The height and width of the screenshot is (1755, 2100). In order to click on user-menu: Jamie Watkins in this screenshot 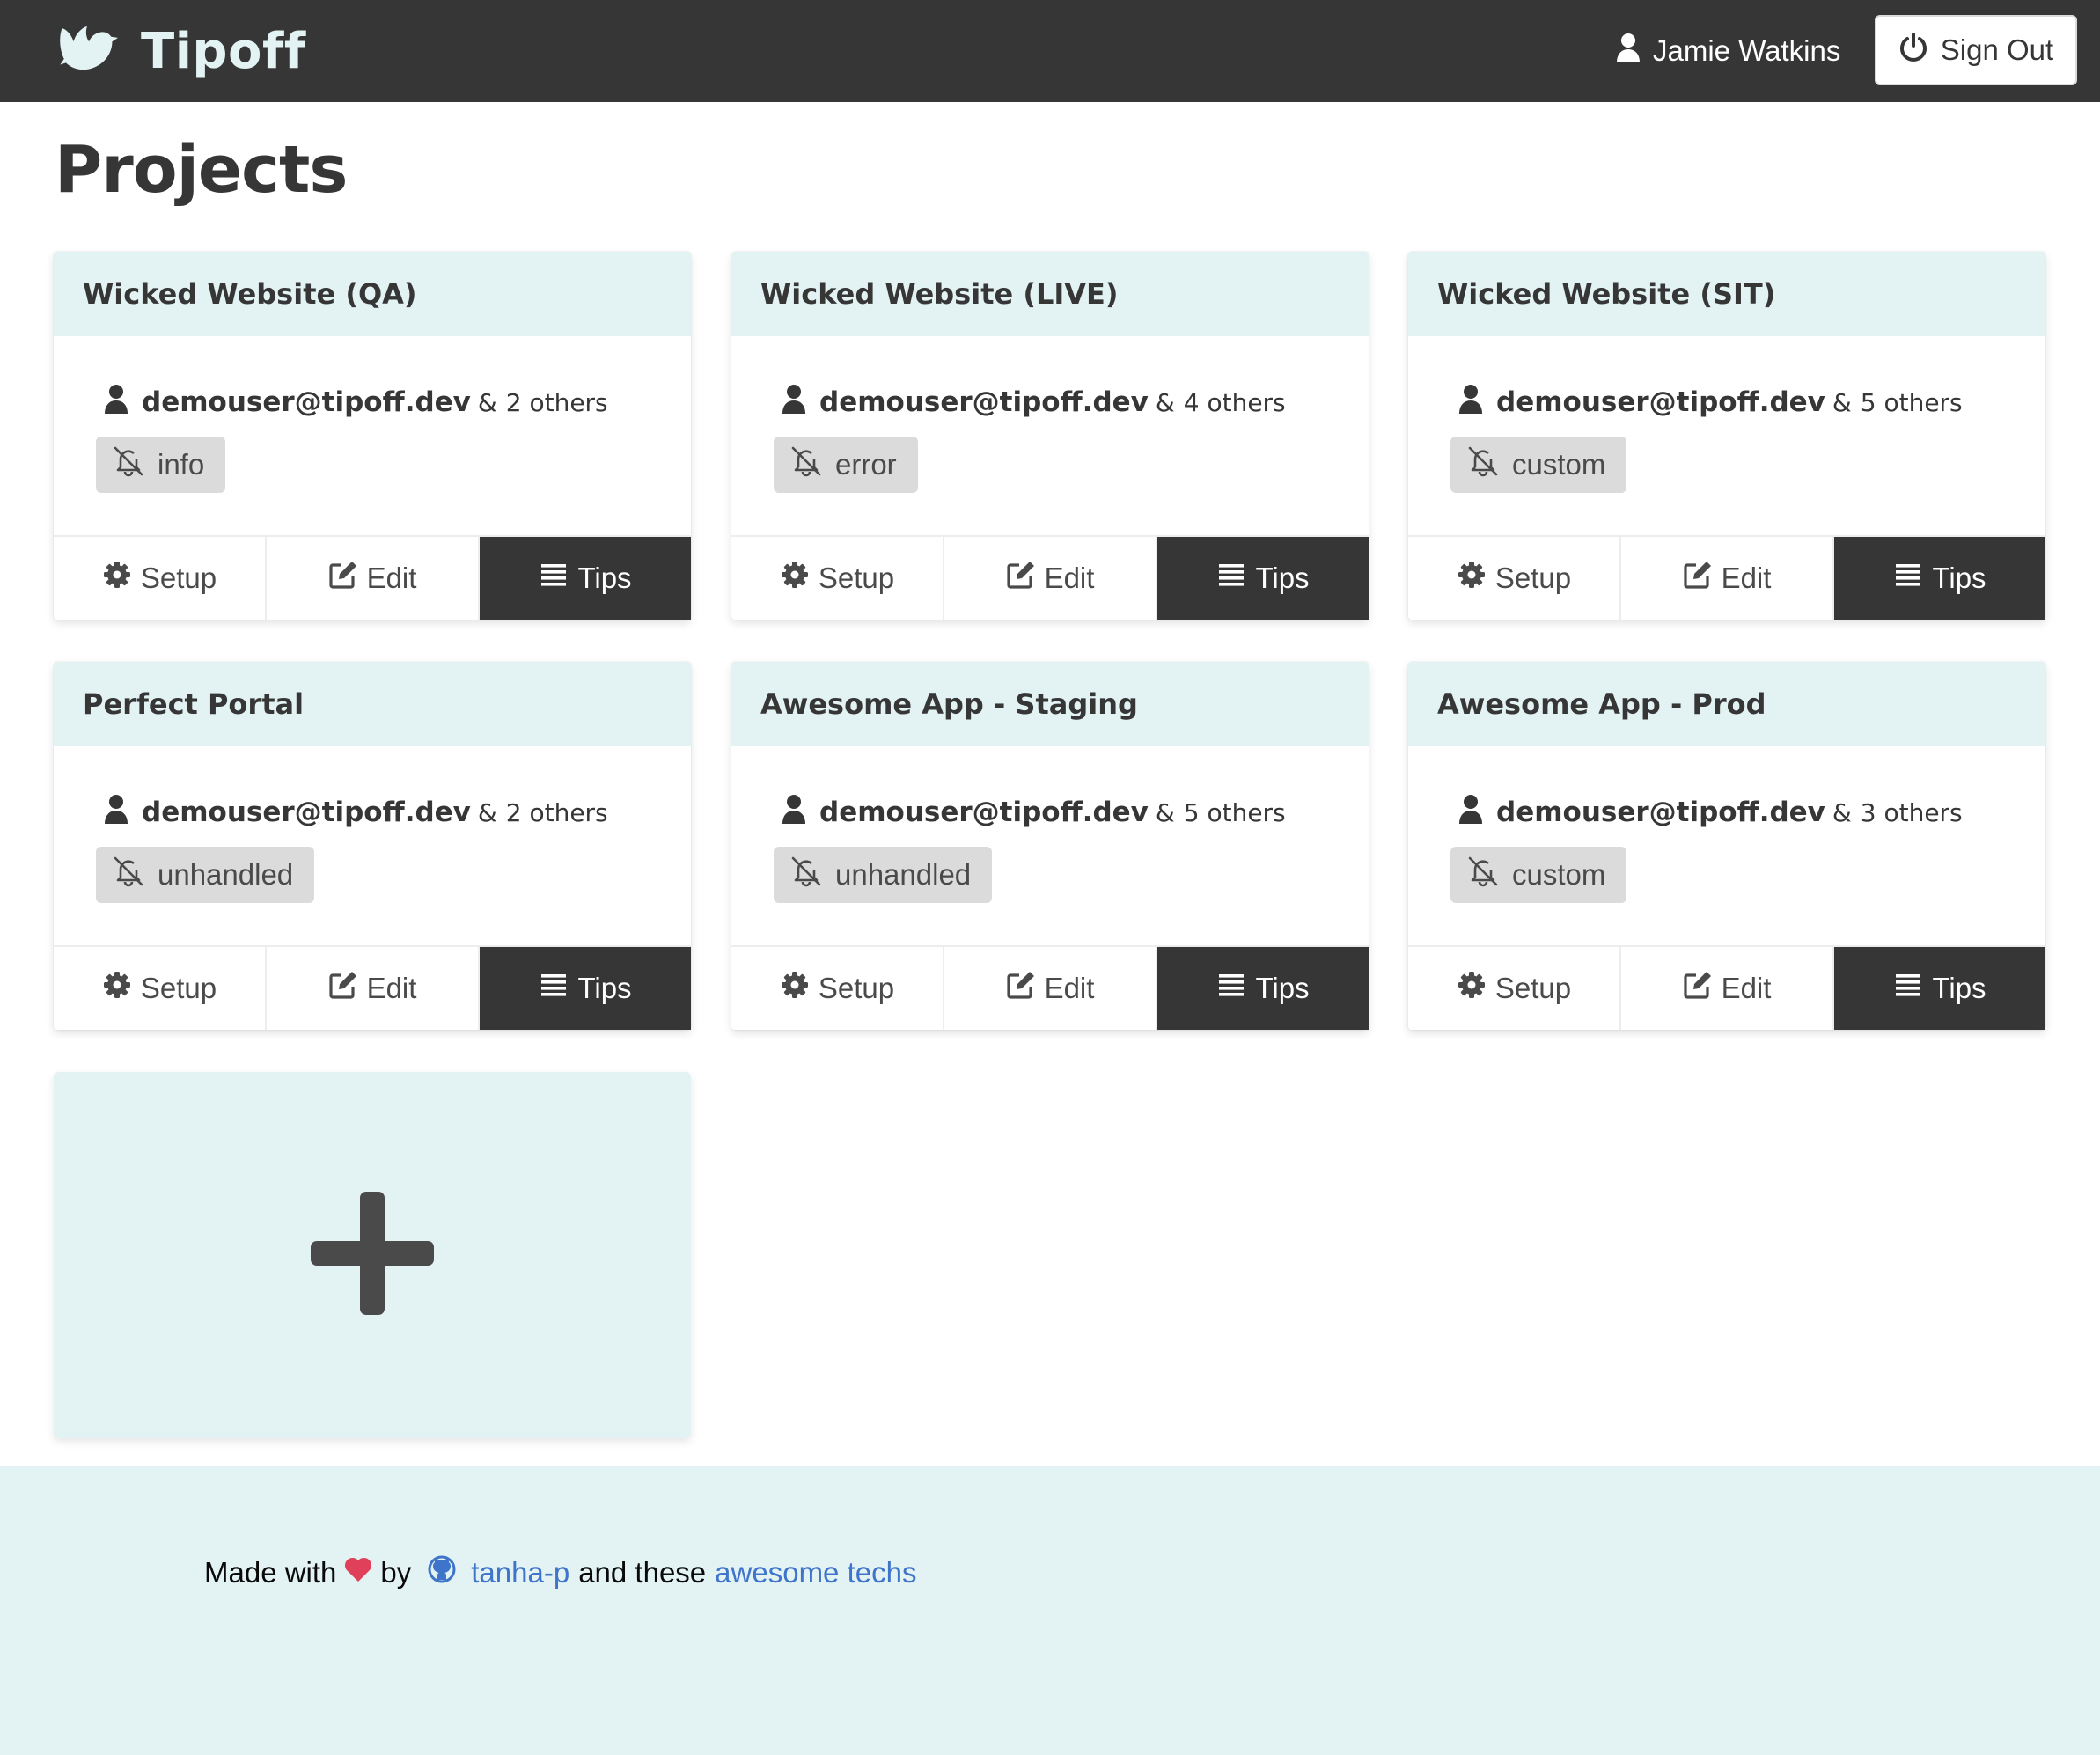, I will do `click(1728, 51)`.